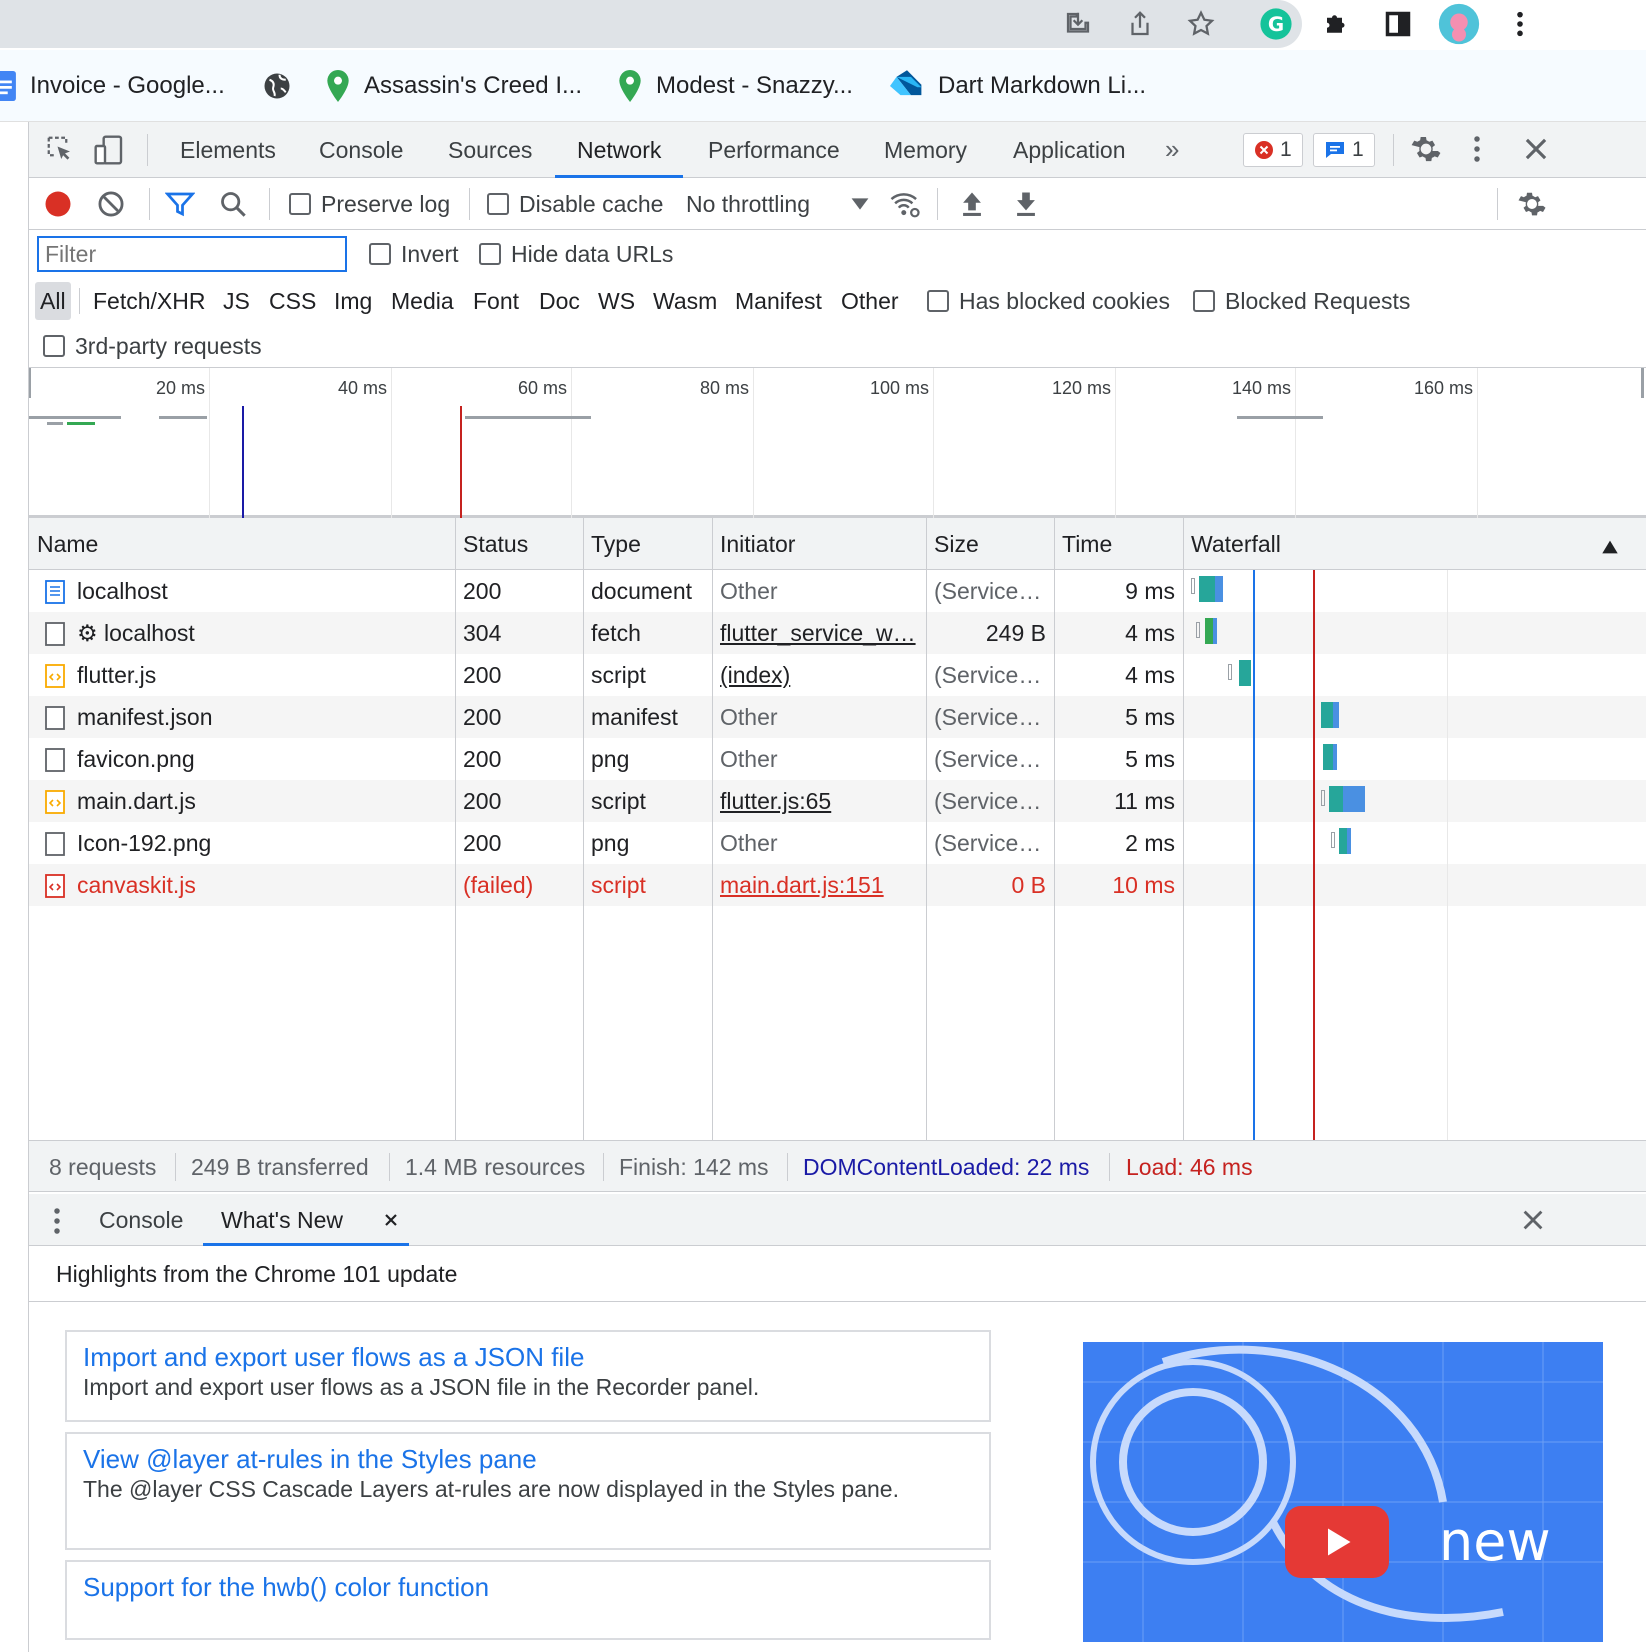 The image size is (1646, 1652). I want to click on type-filter-css: CSS, so click(292, 301).